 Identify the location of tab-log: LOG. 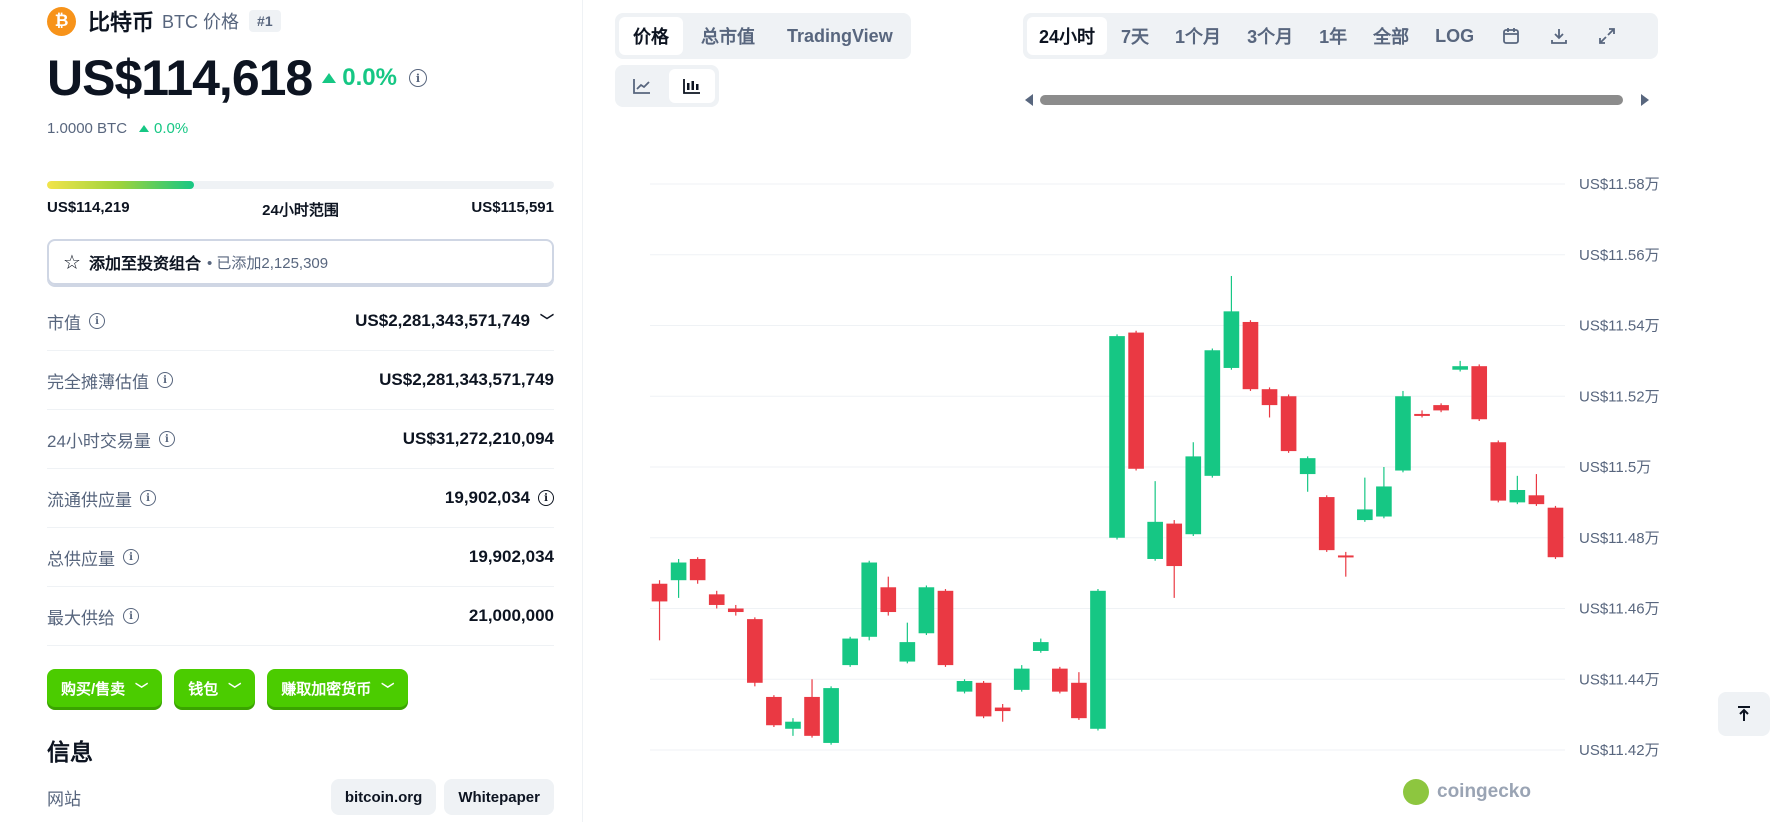
(1454, 36).